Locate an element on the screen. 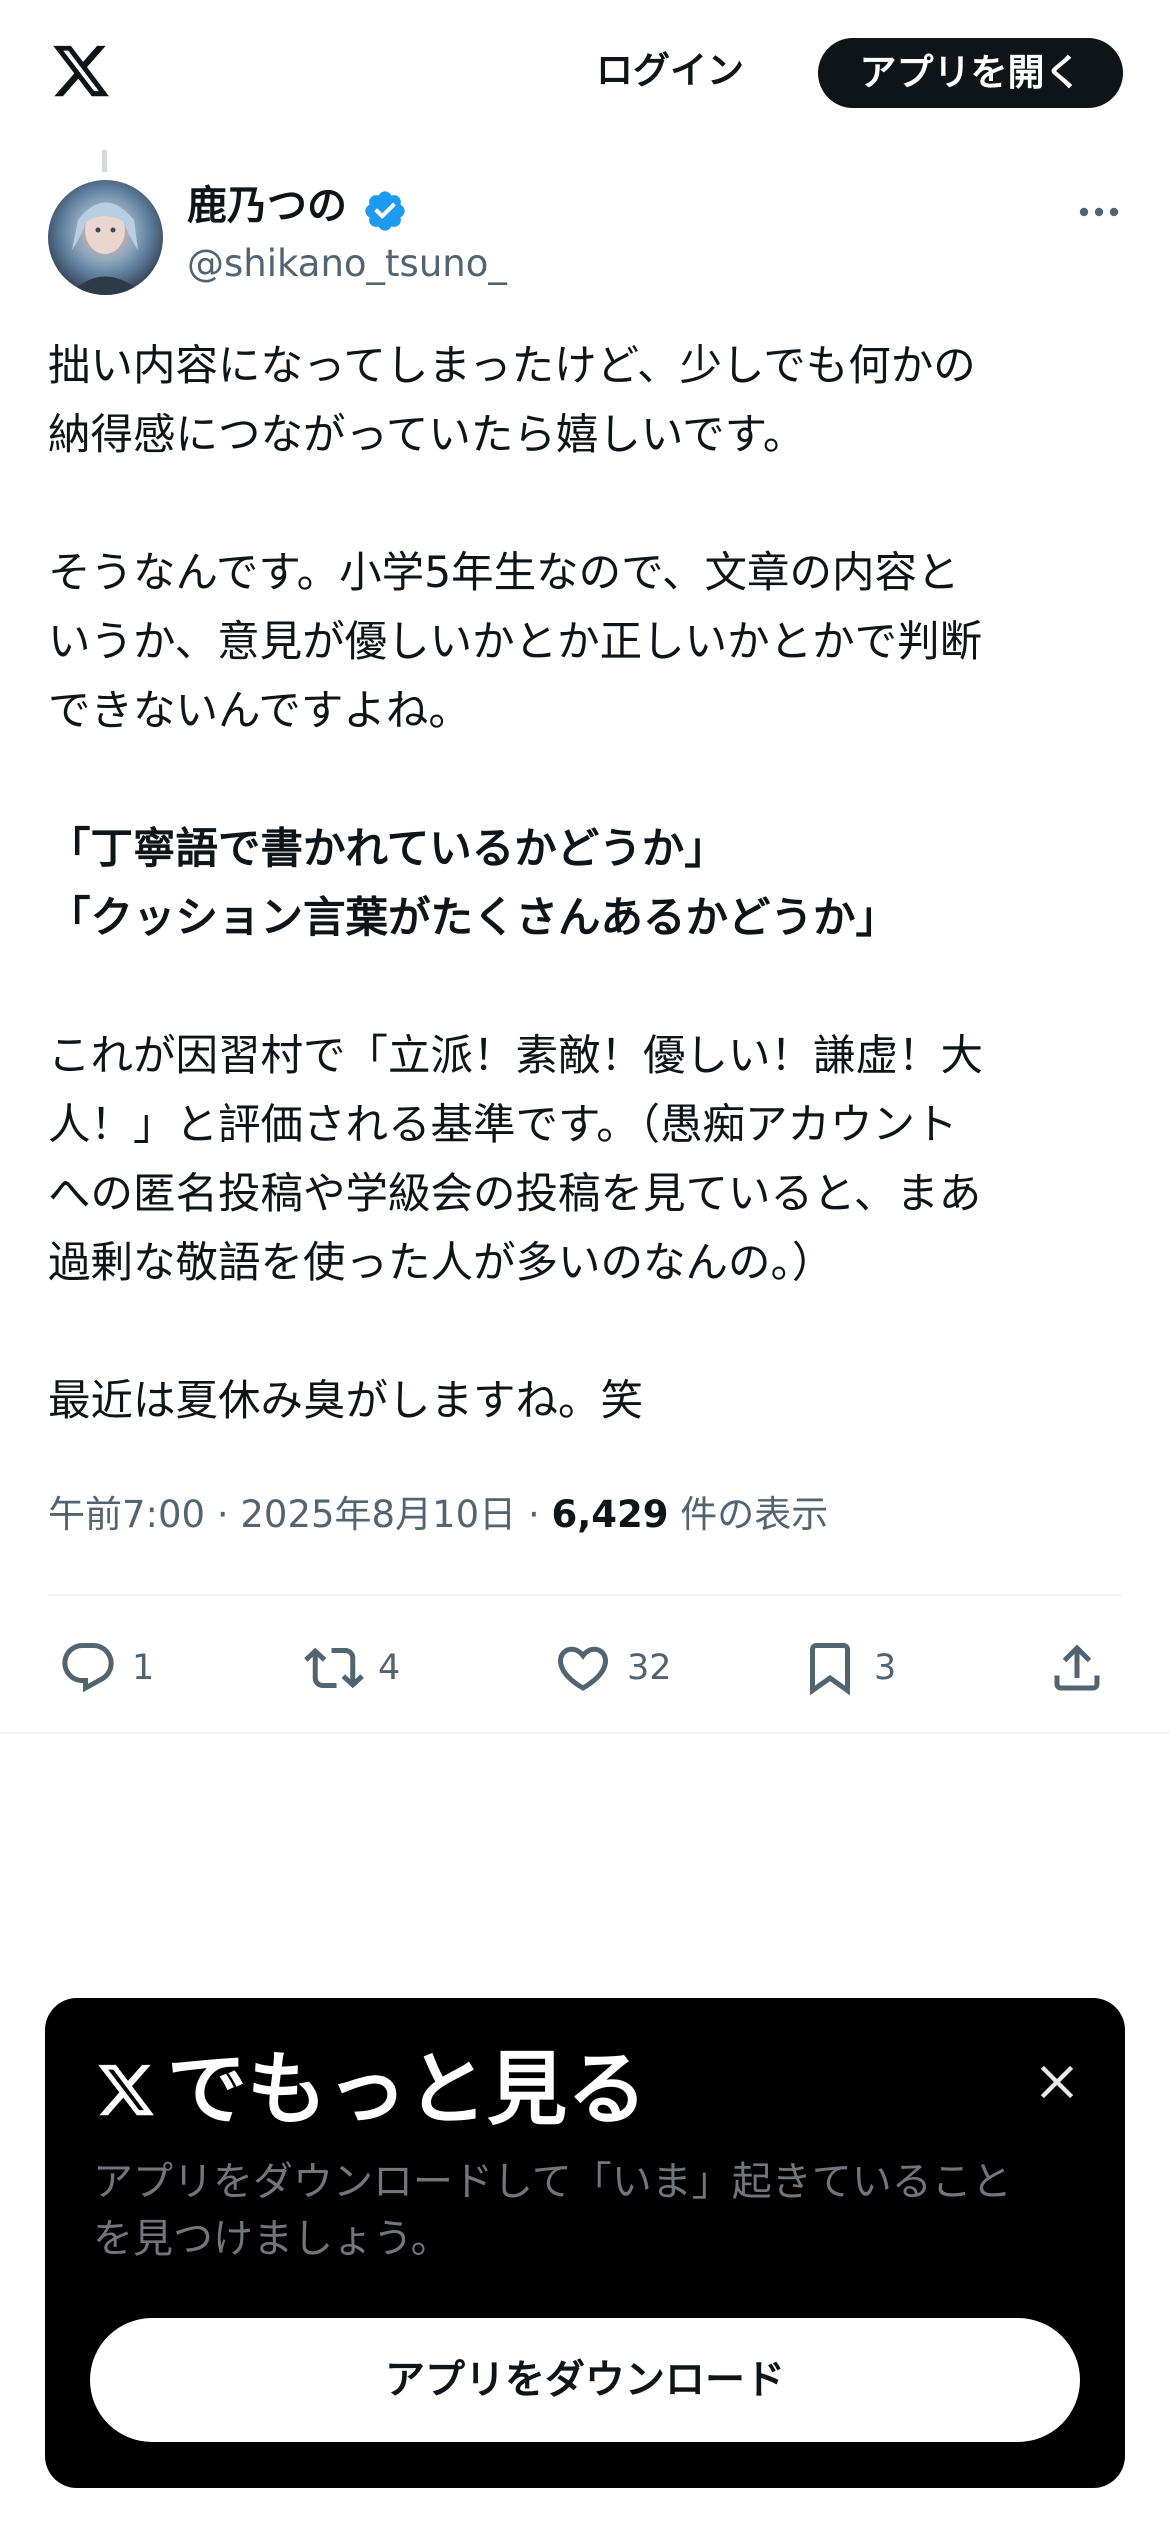 The width and height of the screenshot is (1170, 2532). share-button is located at coordinates (1077, 1668).